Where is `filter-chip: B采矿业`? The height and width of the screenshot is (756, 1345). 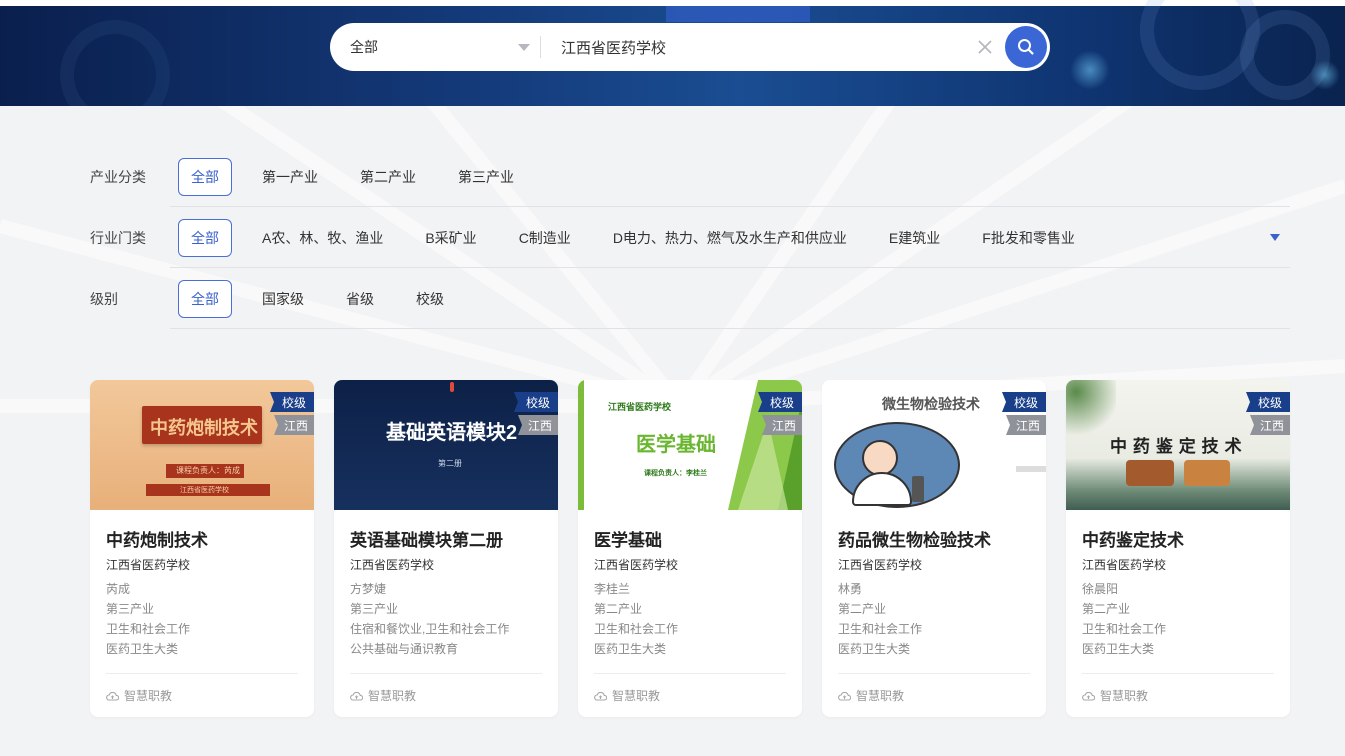 filter-chip: B采矿业 is located at coordinates (450, 238).